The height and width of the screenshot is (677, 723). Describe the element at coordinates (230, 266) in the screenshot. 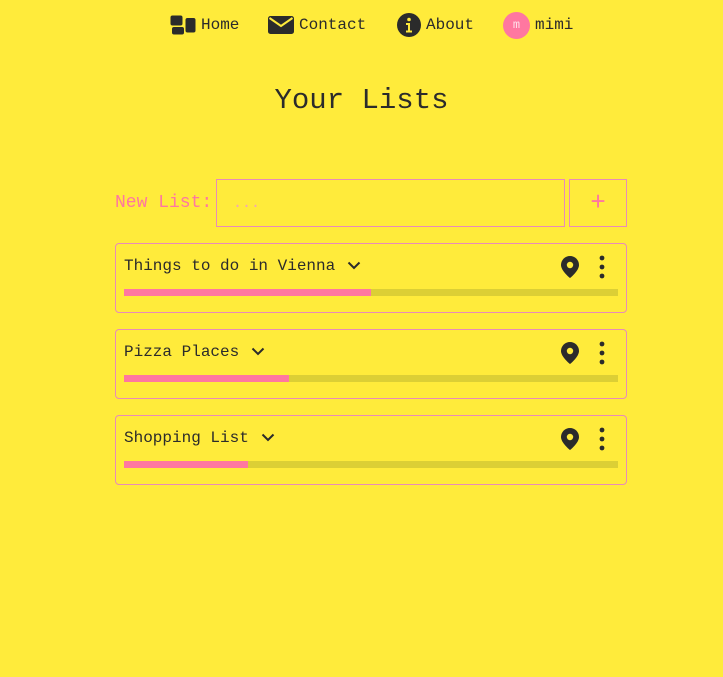

I see `list-title: Things to do in Vienna` at that location.